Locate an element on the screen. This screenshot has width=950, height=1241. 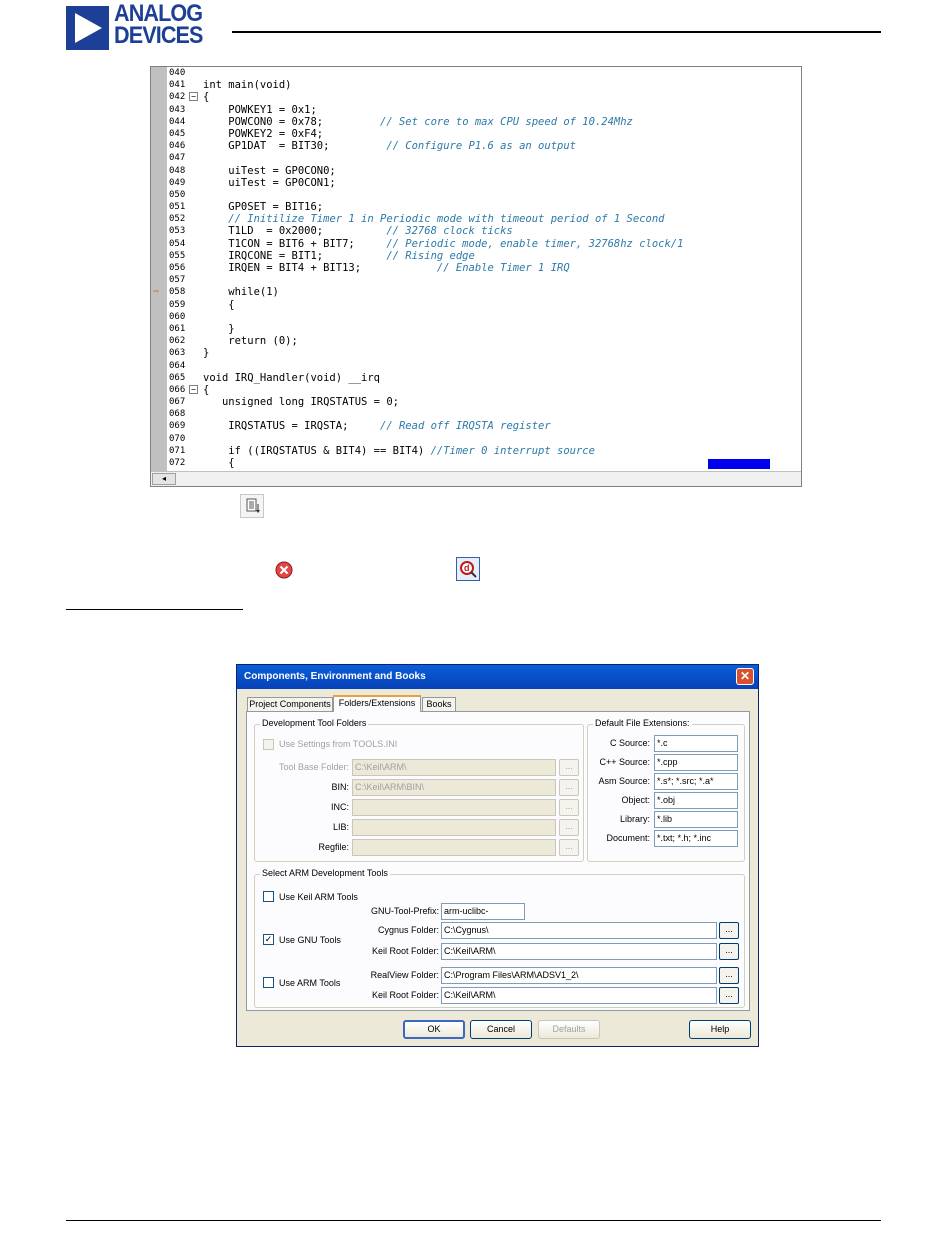
code-statement: POWCON0 = 0x78; is located at coordinates (292, 121).